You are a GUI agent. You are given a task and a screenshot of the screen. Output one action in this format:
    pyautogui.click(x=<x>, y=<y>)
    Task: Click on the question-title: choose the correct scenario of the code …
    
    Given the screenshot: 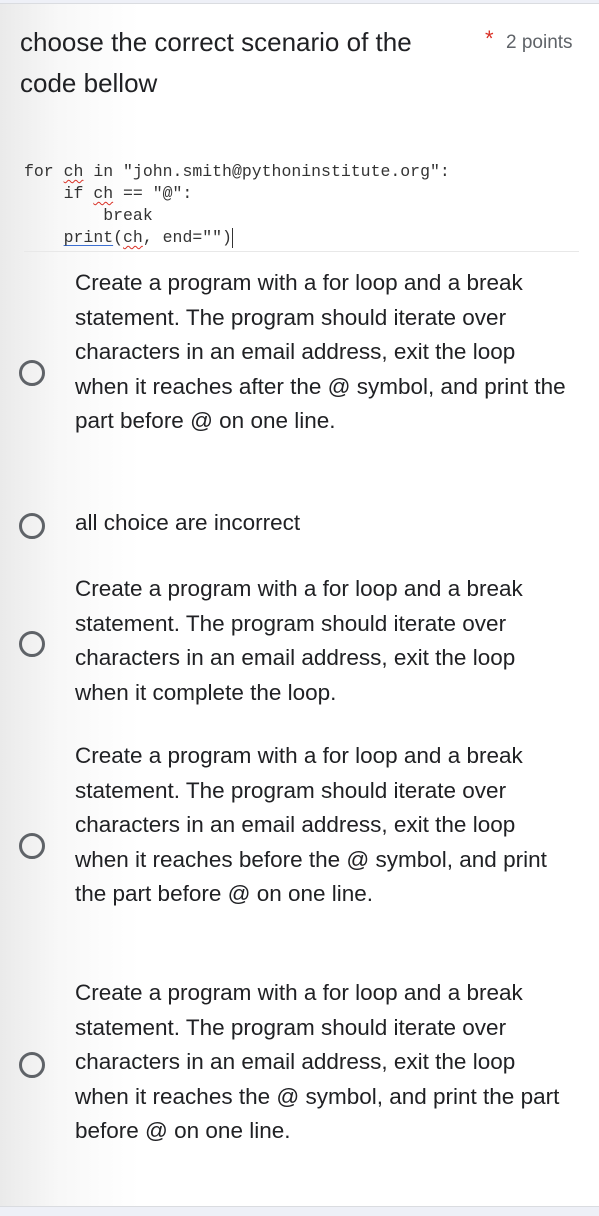 What is the action you would take?
    pyautogui.click(x=216, y=62)
    